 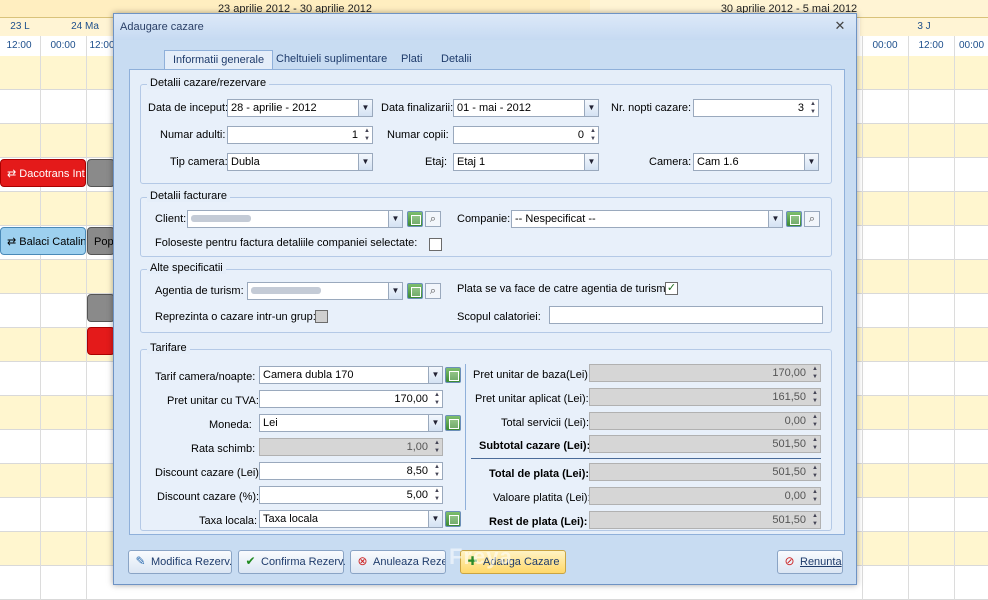 I want to click on label-taxa: Taxa locala:, so click(x=228, y=521).